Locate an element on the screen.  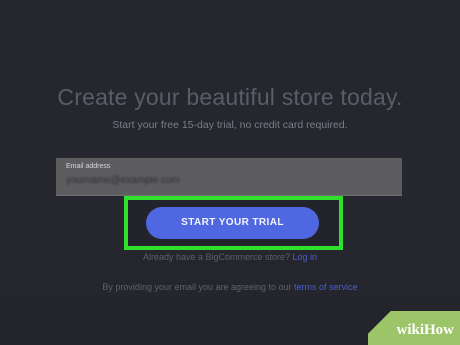
email-field: Email address yourname@example.com is located at coordinates (229, 177).